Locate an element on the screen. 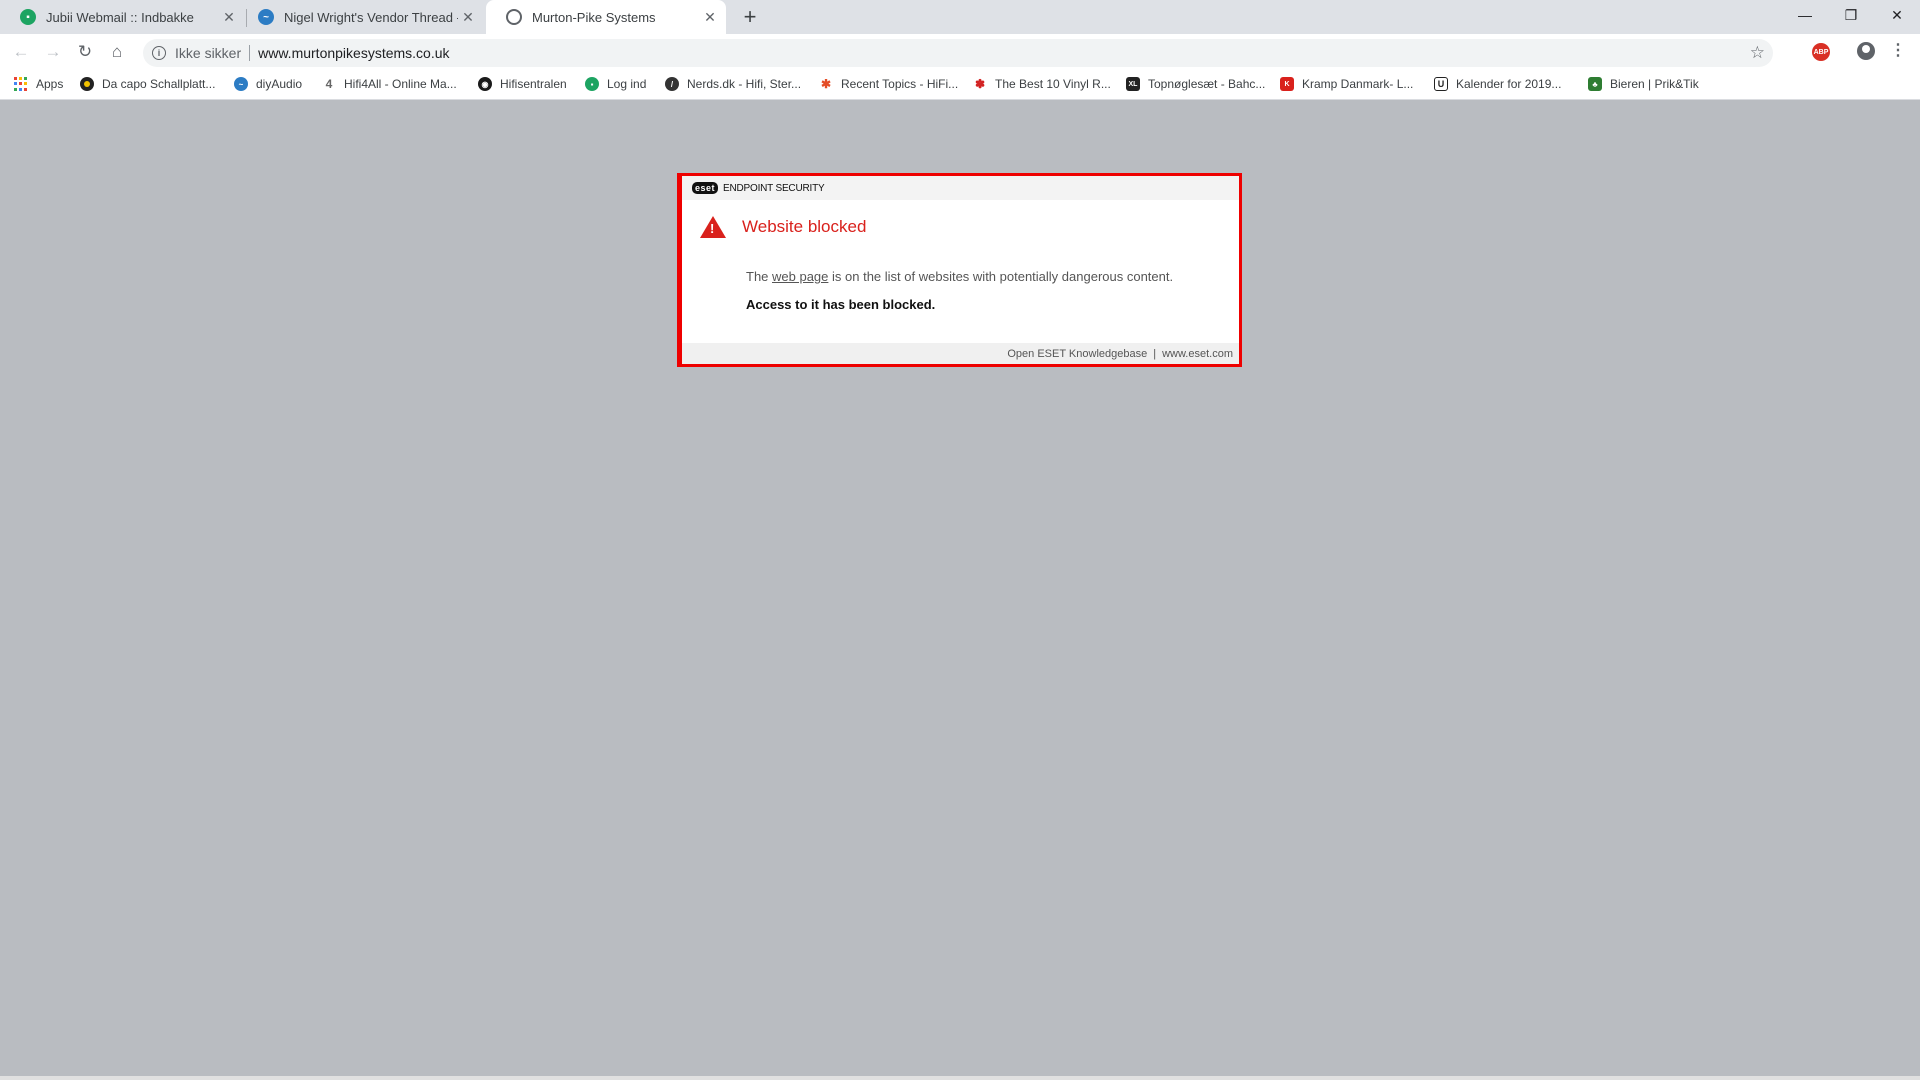 This screenshot has height=1080, width=1920. eset-logo: eset is located at coordinates (705, 188).